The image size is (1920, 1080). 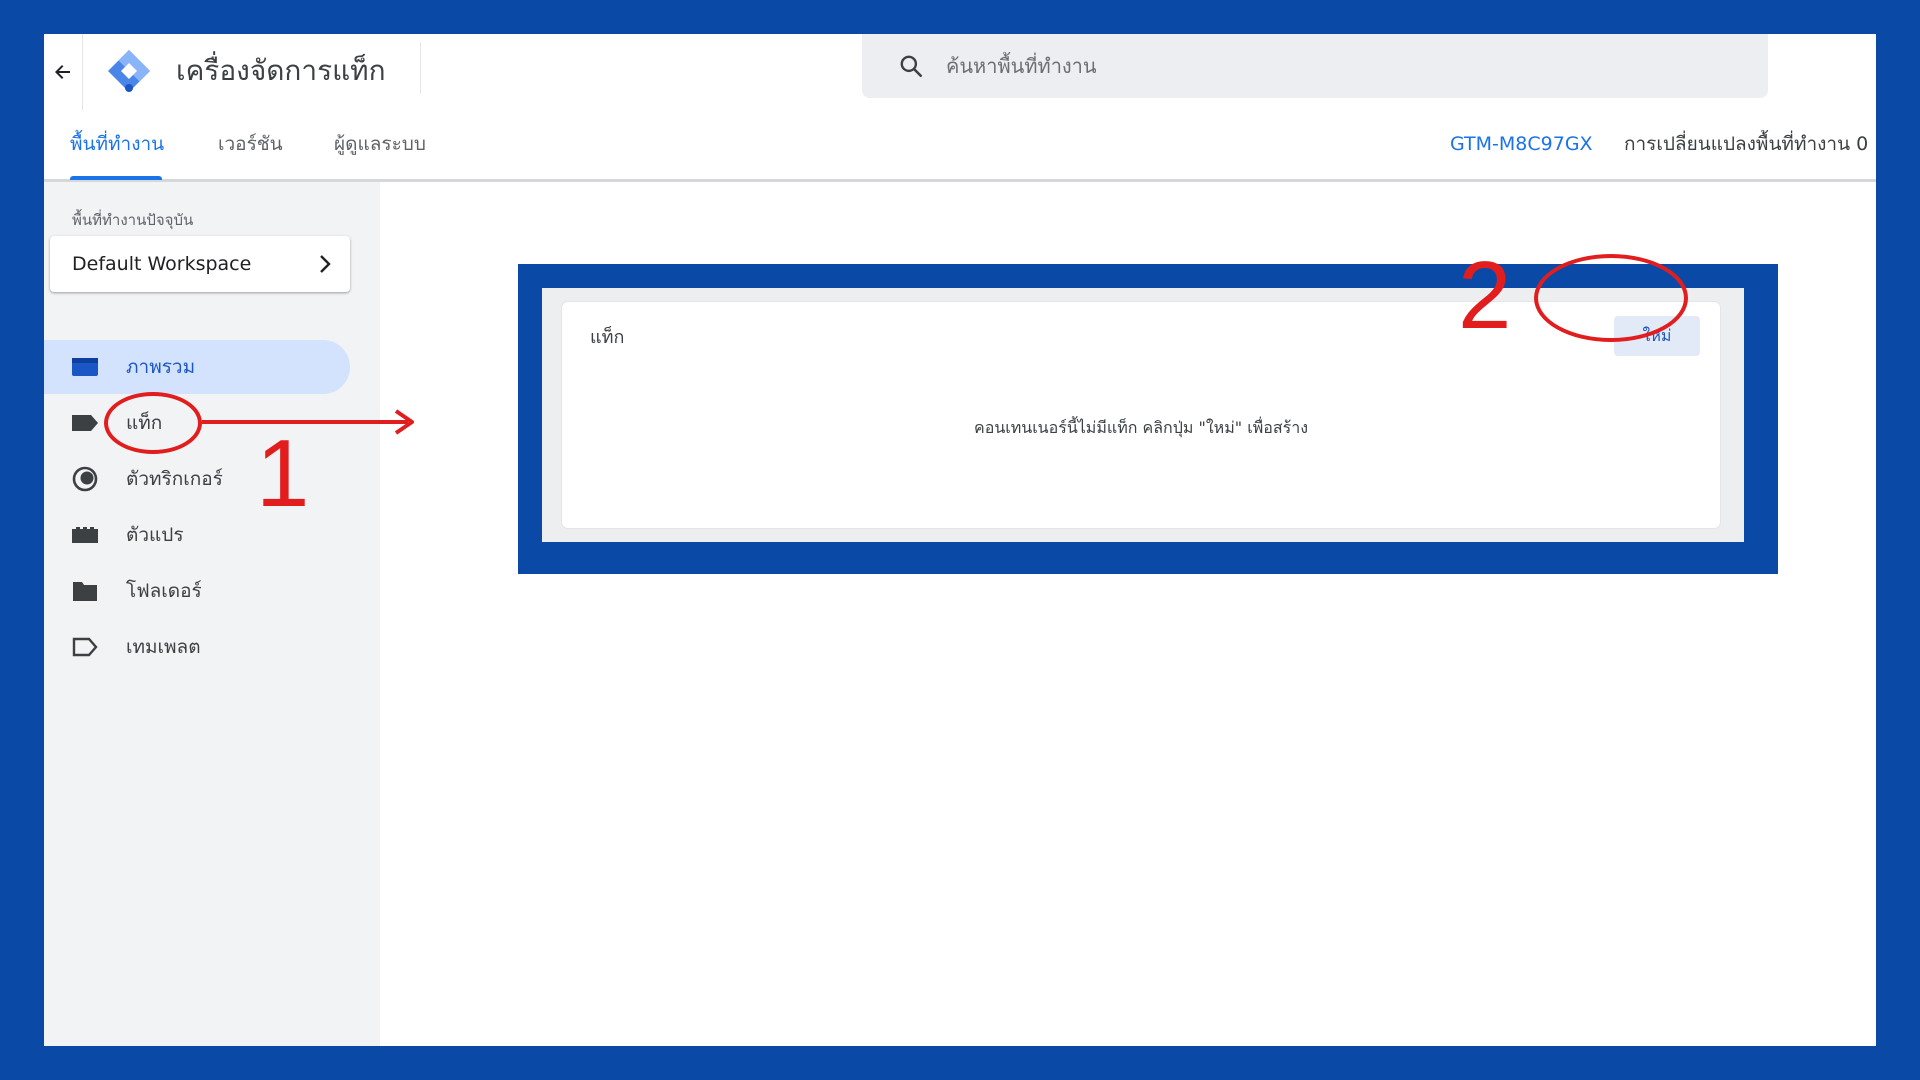 I want to click on sidebar-item-templates: เทมเพลต, so click(x=197, y=647).